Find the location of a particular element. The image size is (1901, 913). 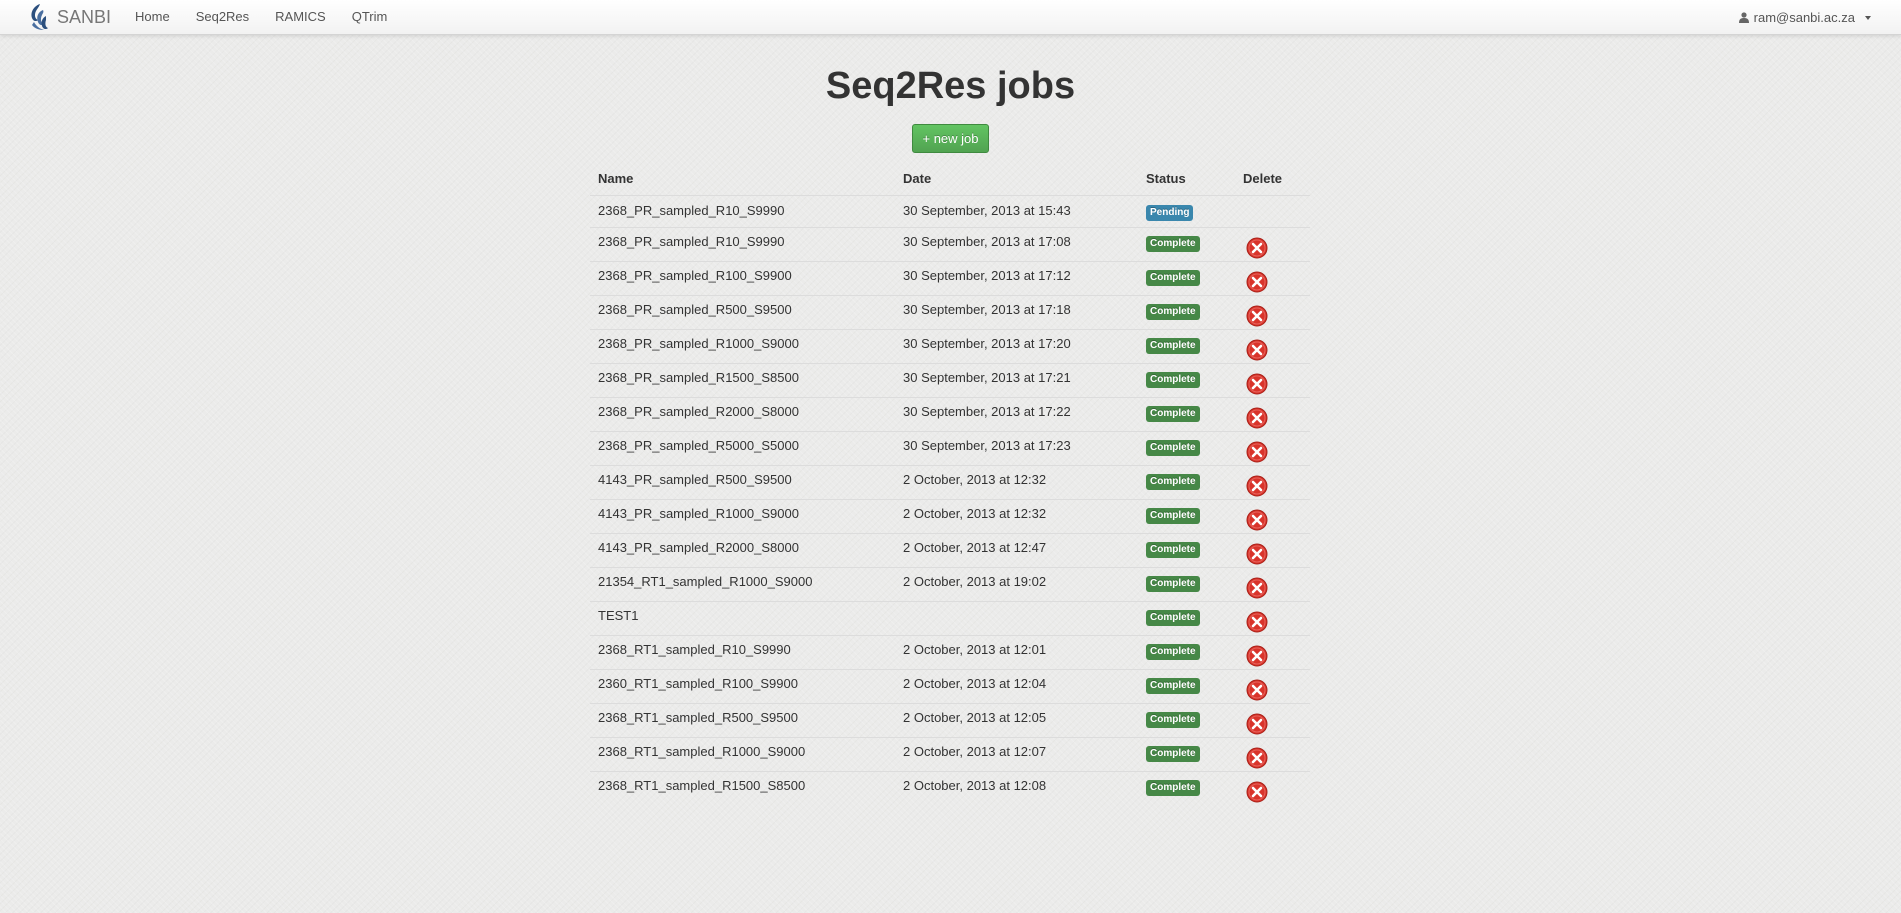

table-header-row: Name Date Status Delete is located at coordinates (950, 179).